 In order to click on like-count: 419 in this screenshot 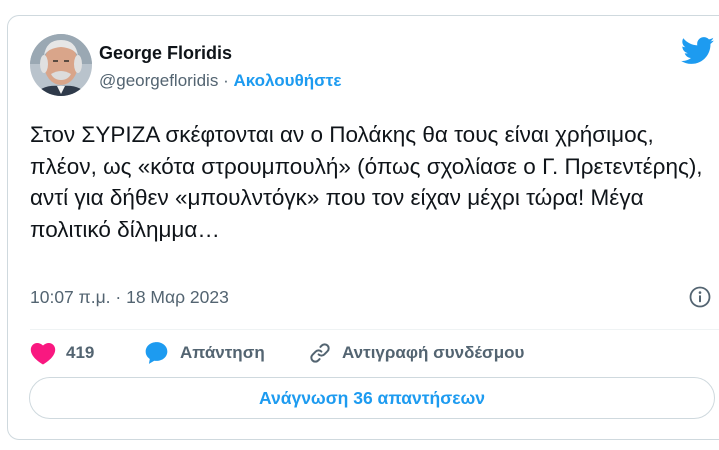, I will do `click(80, 352)`.